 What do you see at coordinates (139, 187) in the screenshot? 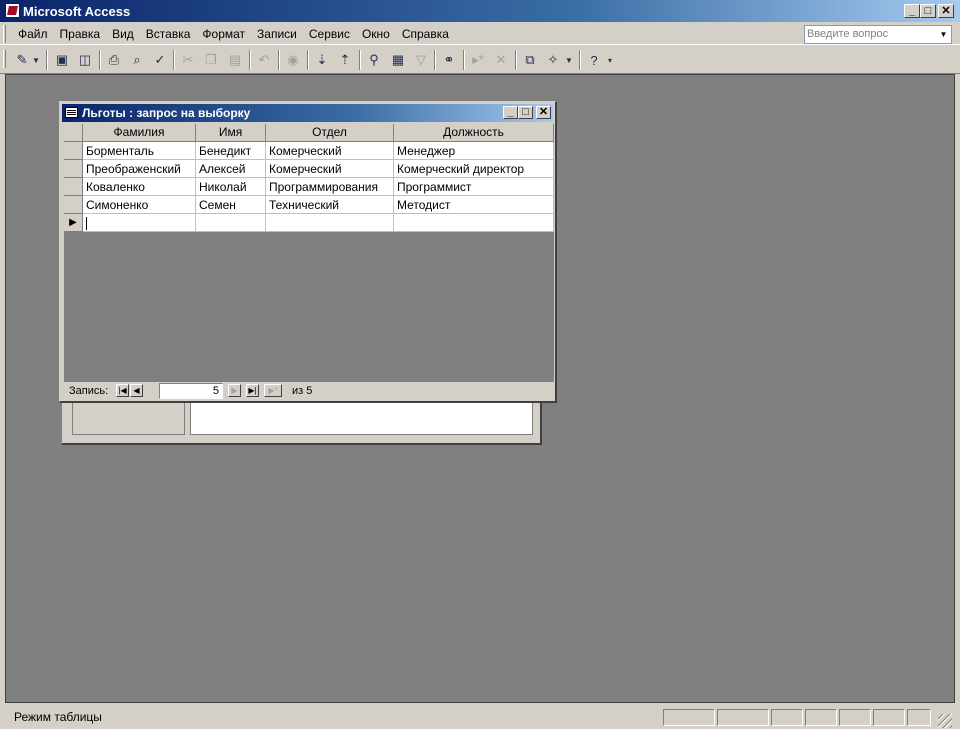
I see `table-cell: Коваленко` at bounding box center [139, 187].